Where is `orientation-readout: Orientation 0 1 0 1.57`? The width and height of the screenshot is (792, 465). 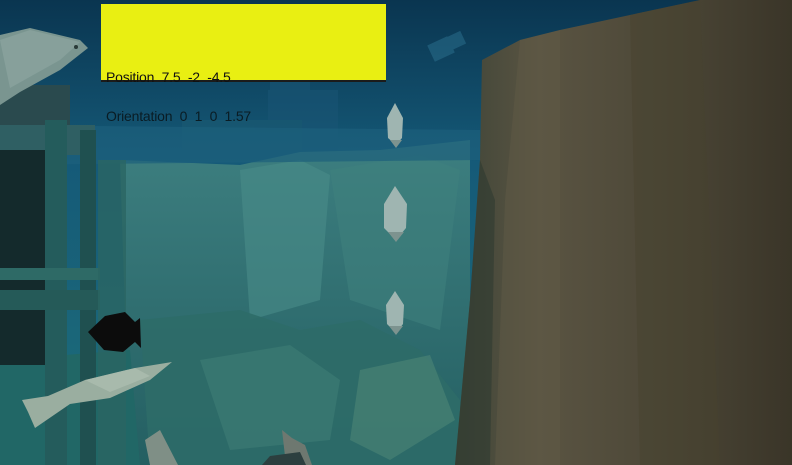
orientation-readout: Orientation 0 1 0 1.57 is located at coordinates (179, 116).